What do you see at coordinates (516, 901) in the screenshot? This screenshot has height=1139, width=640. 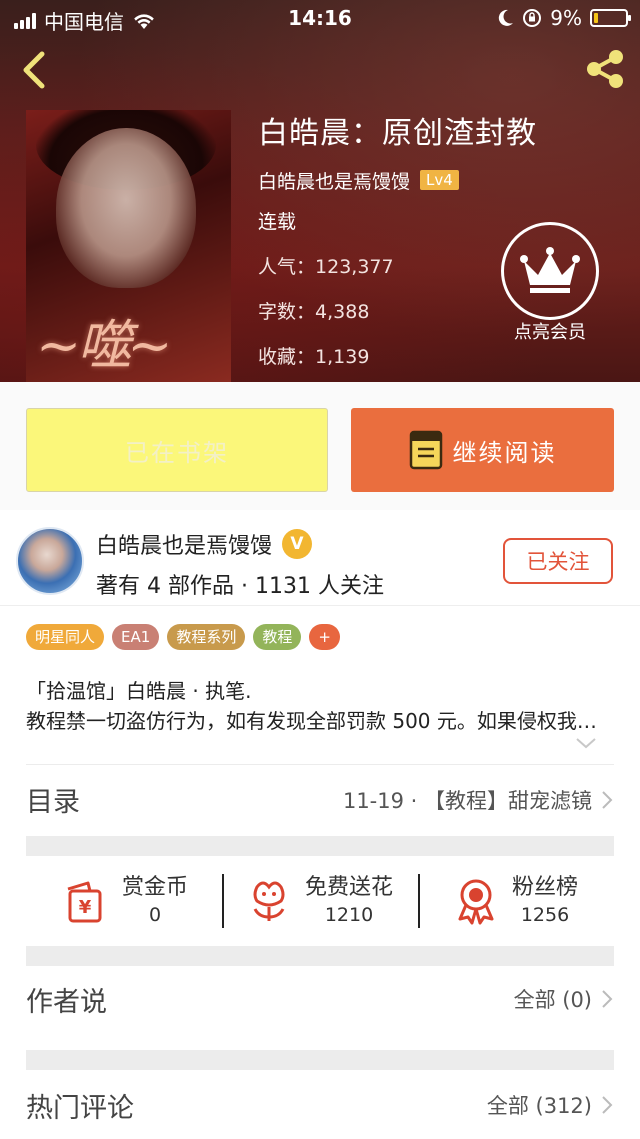 I see `fan-rank-button: 粉丝榜 1256` at bounding box center [516, 901].